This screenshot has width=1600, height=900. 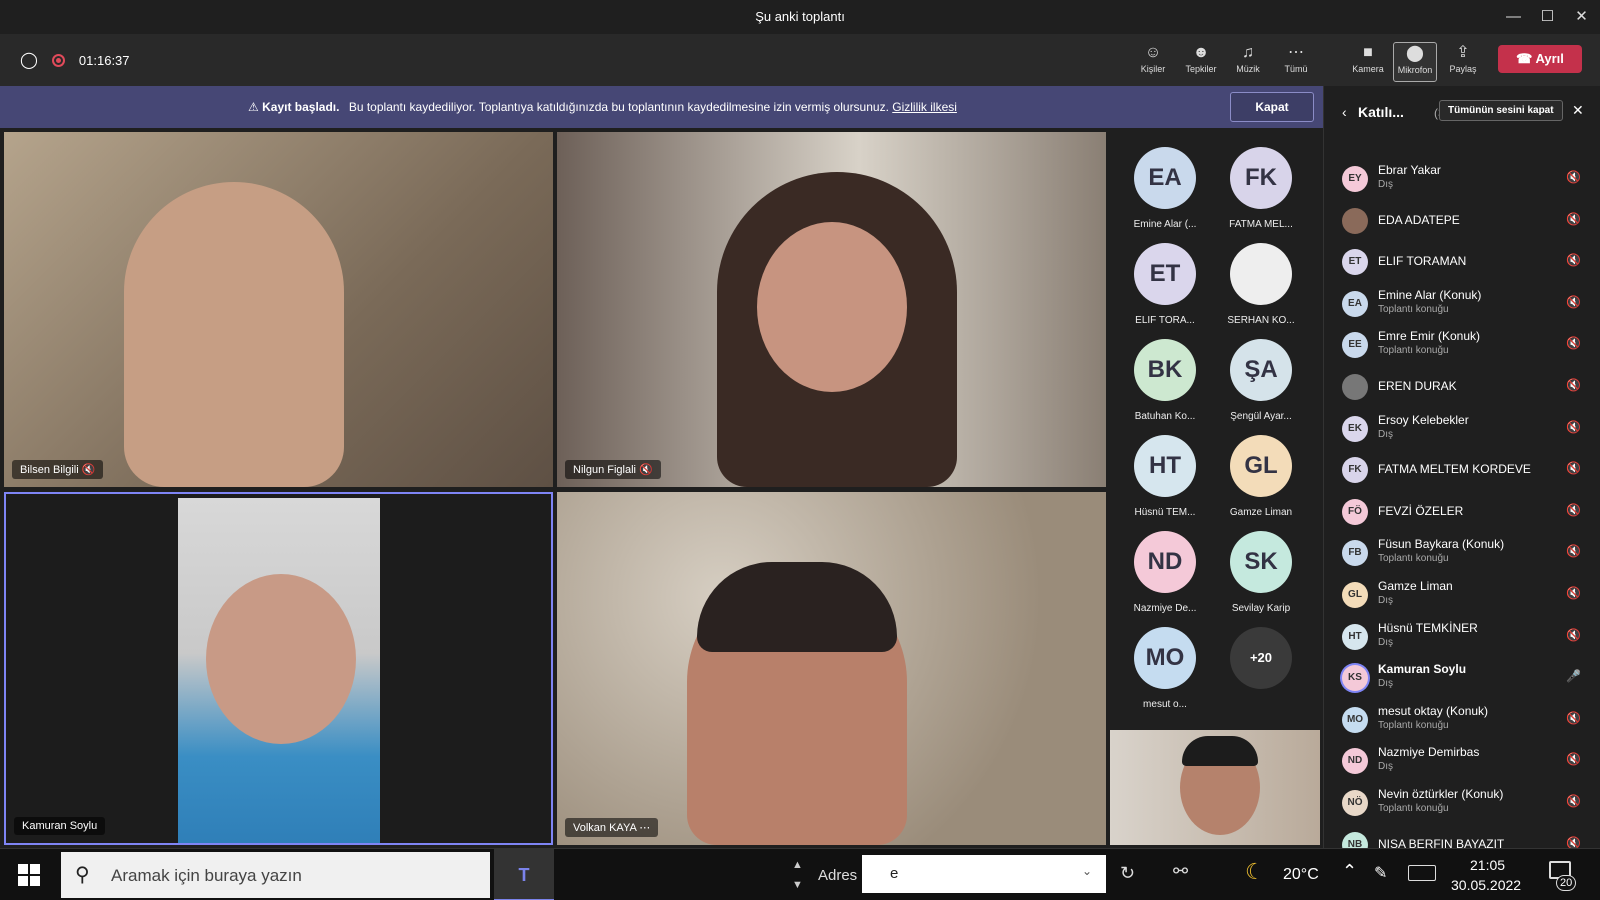 I want to click on teams-app-icon: T, so click(x=524, y=874).